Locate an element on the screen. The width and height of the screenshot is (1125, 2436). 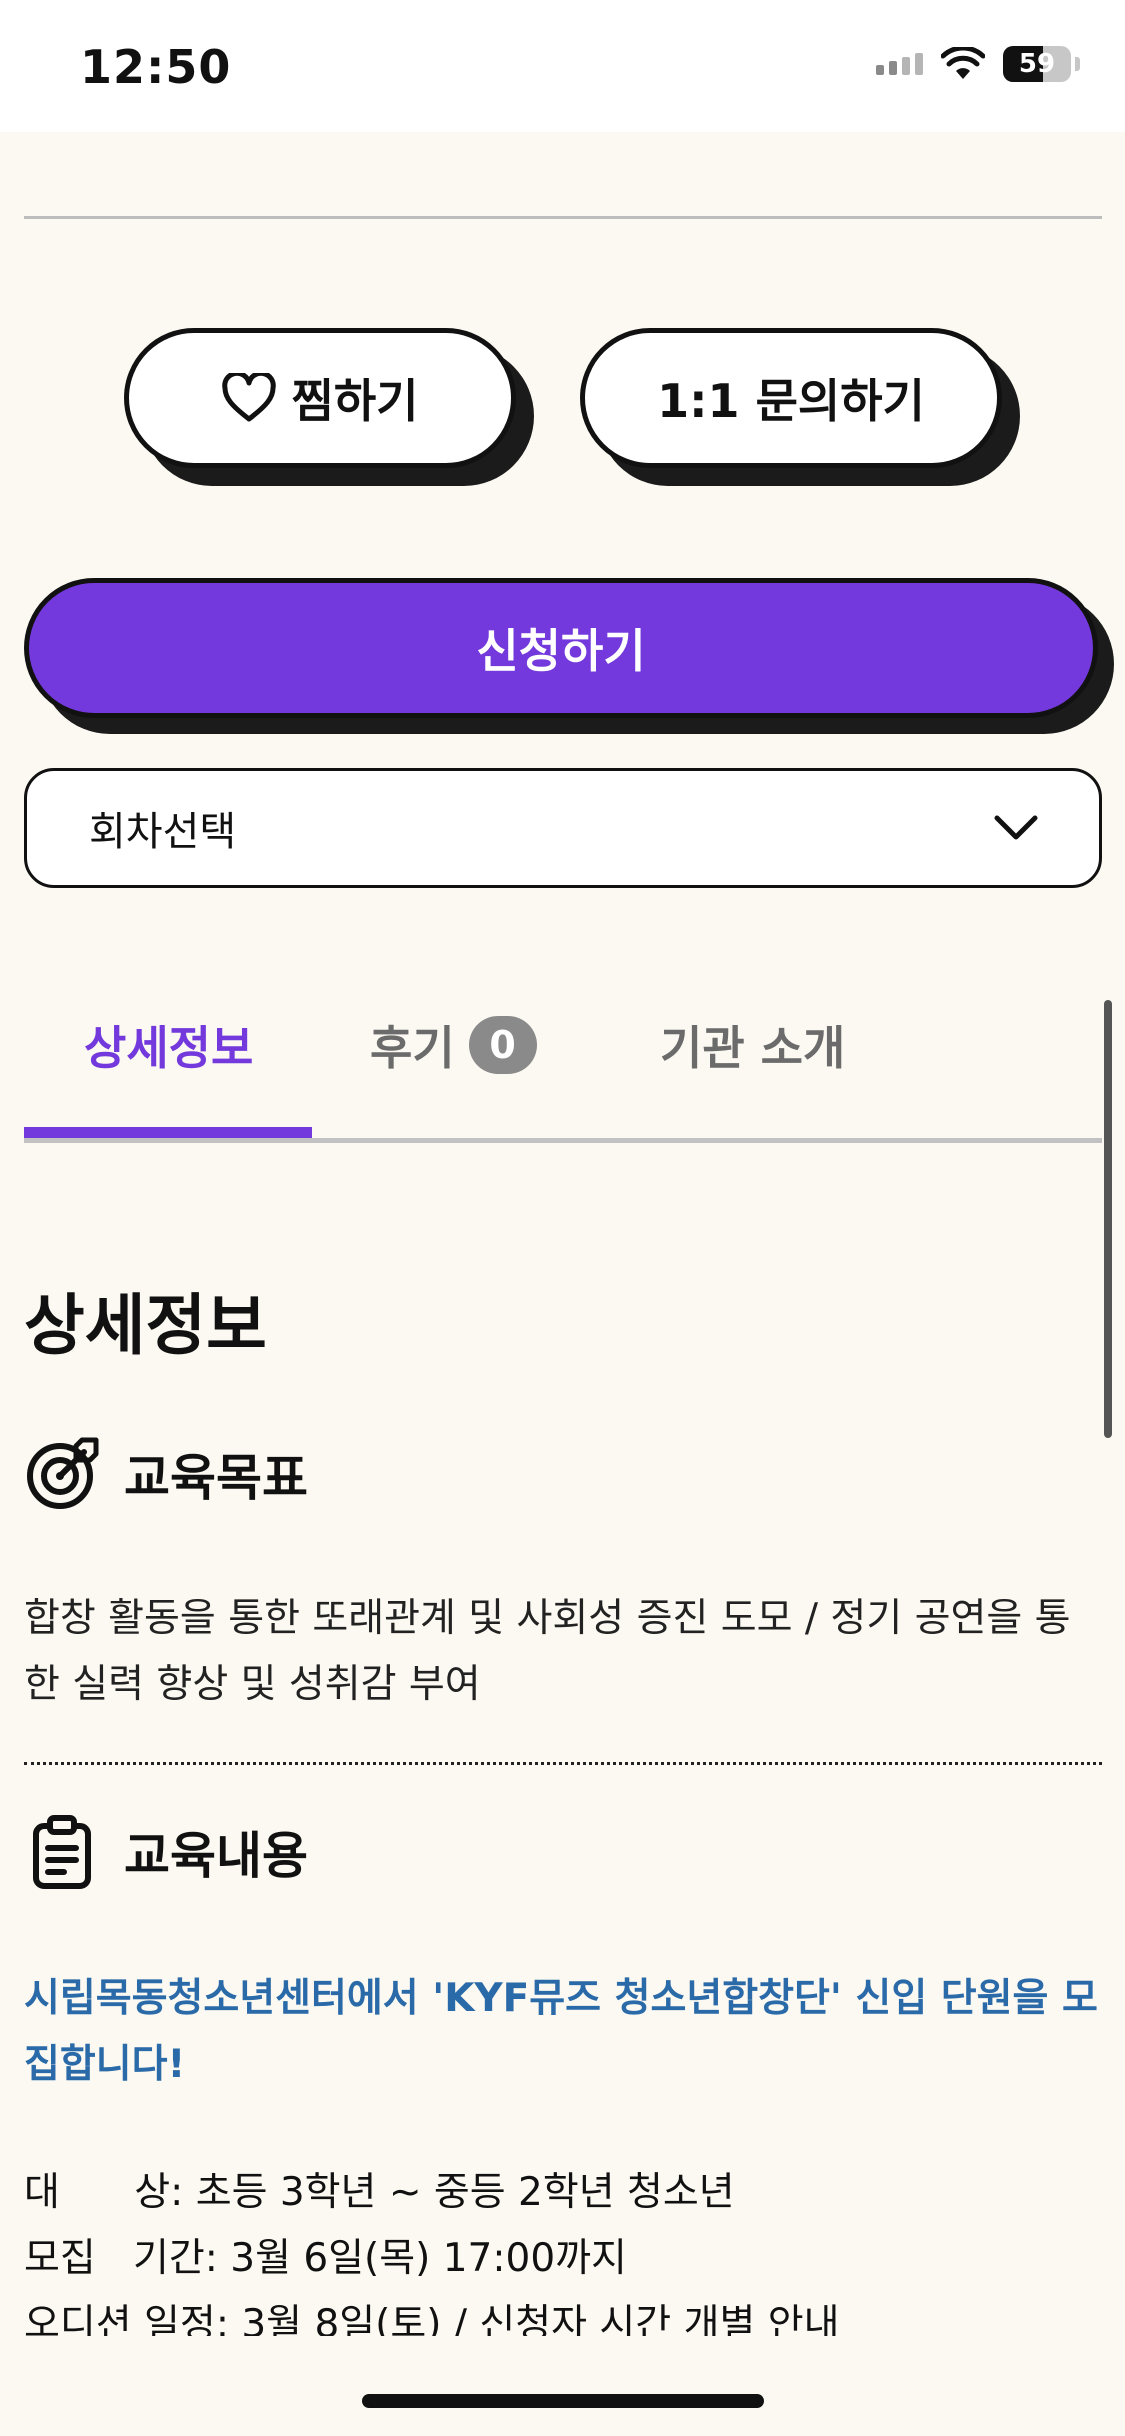
bottom-safe-area is located at coordinates (562, 2386).